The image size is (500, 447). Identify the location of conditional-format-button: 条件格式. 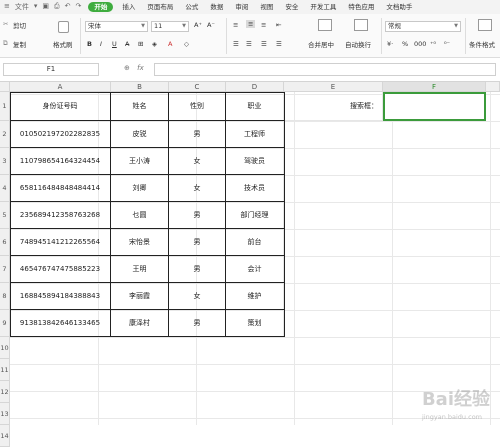
(482, 44).